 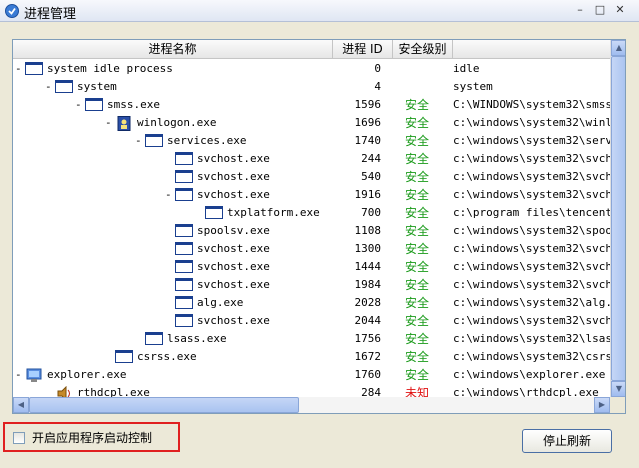 What do you see at coordinates (197, 338) in the screenshot?
I see `process-name: lsass.exe` at bounding box center [197, 338].